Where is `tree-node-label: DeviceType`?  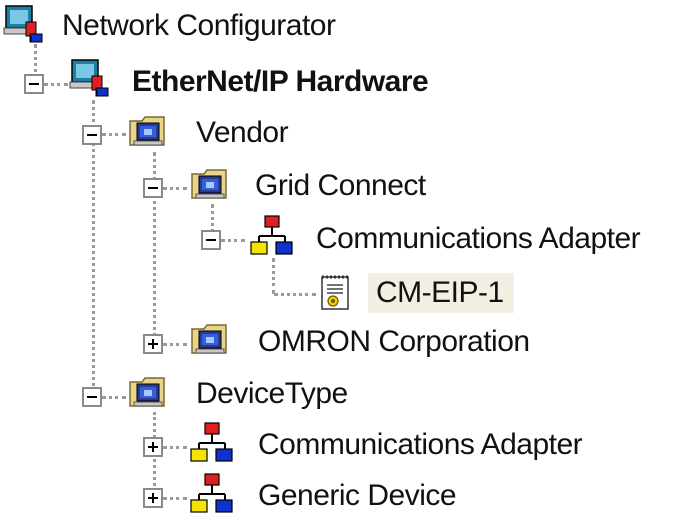 tree-node-label: DeviceType is located at coordinates (272, 393).